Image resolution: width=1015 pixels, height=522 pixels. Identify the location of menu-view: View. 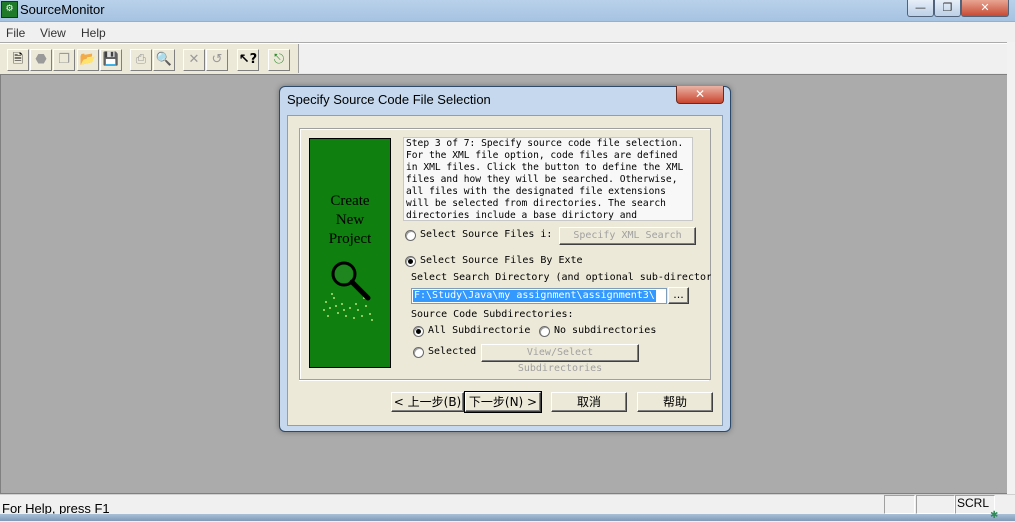
(53, 33).